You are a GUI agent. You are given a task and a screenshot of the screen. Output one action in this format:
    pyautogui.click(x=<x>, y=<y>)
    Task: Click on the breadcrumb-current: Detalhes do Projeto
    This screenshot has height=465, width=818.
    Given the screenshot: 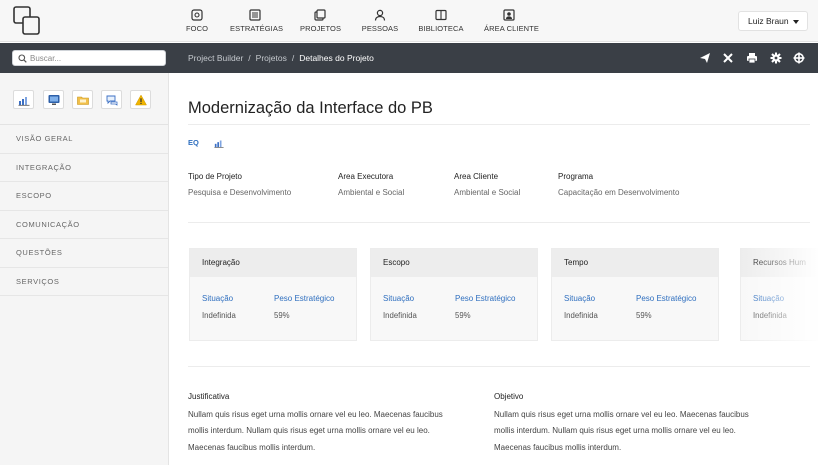 What is the action you would take?
    pyautogui.click(x=336, y=58)
    